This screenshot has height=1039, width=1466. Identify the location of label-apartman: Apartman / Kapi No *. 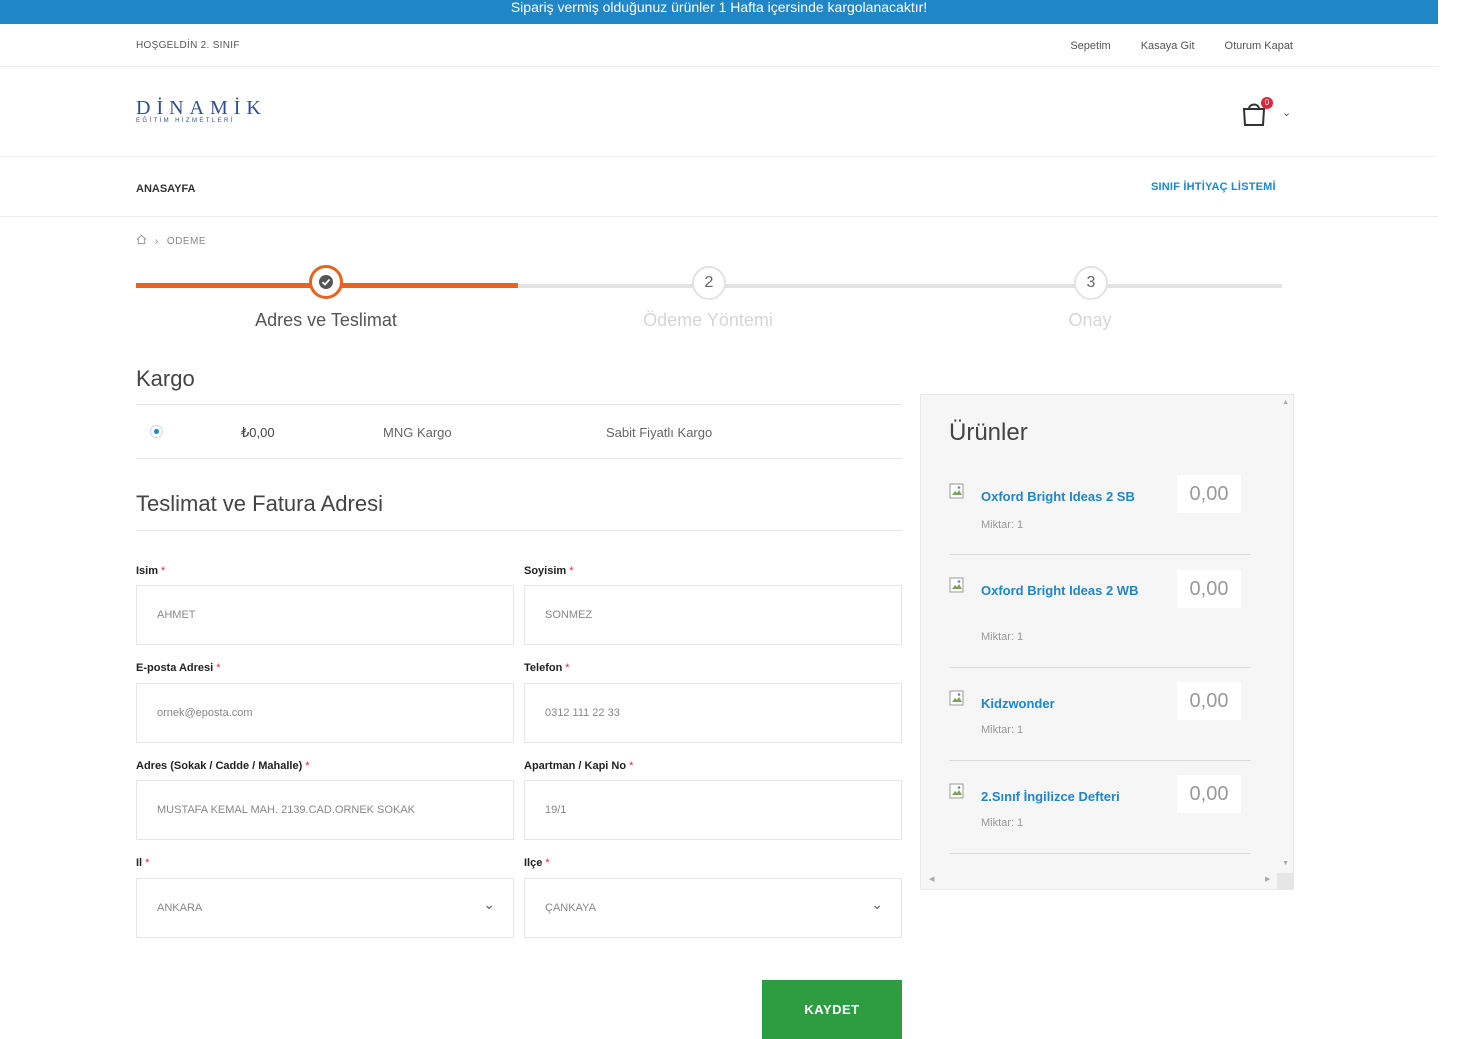
(579, 766).